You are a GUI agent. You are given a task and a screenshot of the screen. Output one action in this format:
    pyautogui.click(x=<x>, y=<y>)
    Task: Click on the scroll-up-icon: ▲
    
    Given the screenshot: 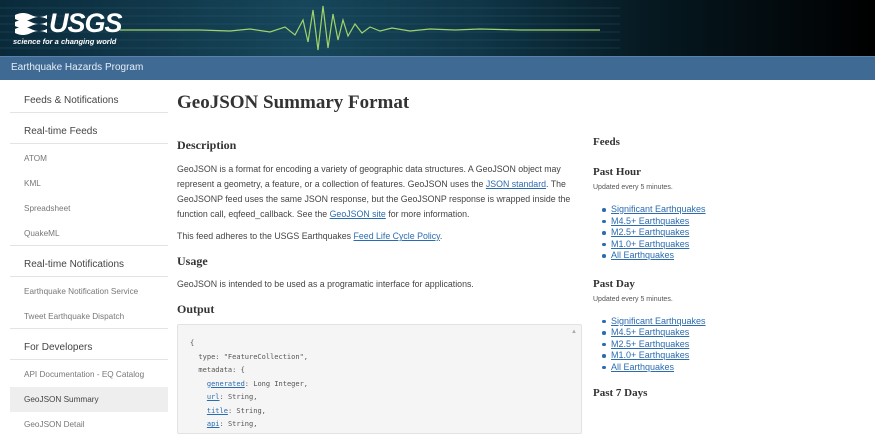 What is the action you would take?
    pyautogui.click(x=574, y=332)
    